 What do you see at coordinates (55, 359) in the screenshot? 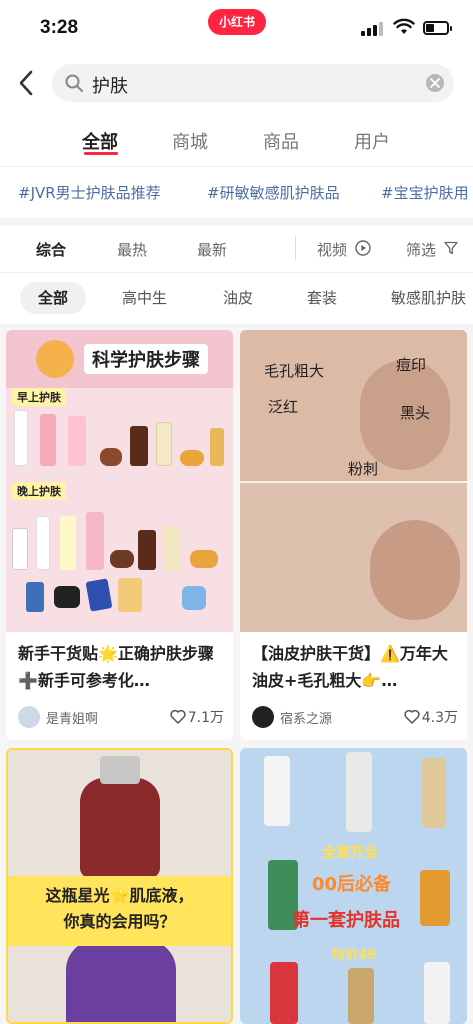
I see `cartoon-sticker` at bounding box center [55, 359].